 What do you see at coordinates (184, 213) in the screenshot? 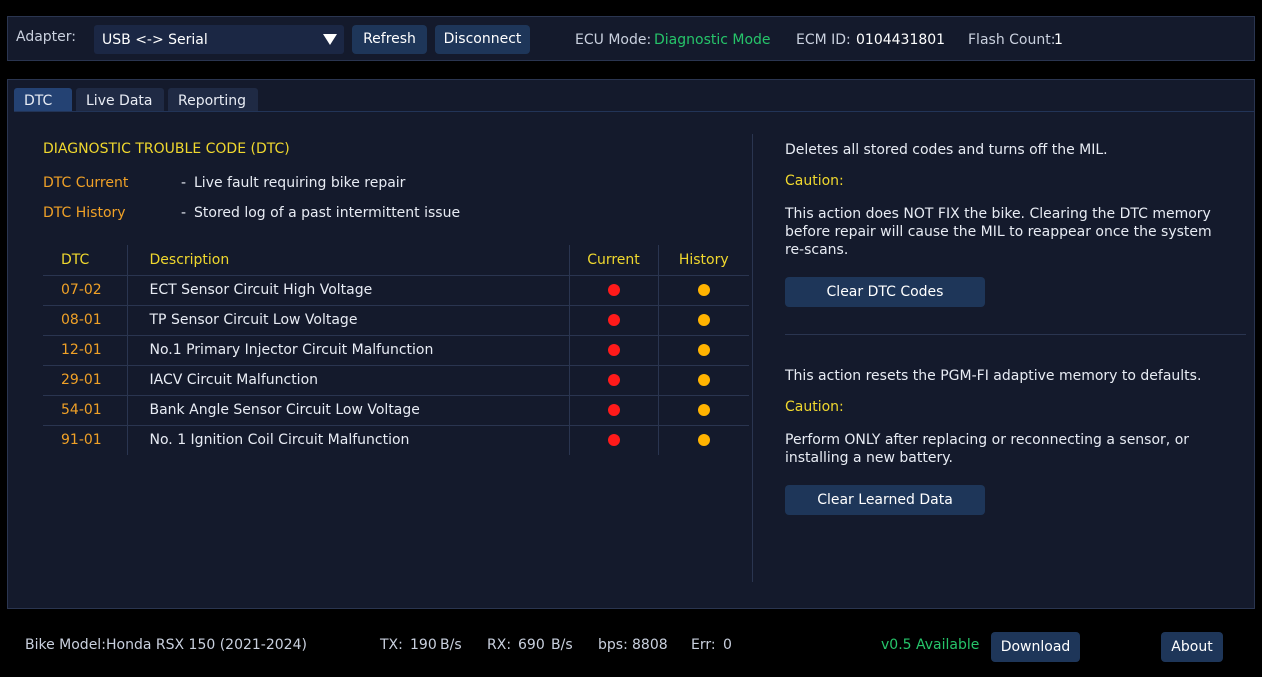
I see `legend-history-dash: -` at bounding box center [184, 213].